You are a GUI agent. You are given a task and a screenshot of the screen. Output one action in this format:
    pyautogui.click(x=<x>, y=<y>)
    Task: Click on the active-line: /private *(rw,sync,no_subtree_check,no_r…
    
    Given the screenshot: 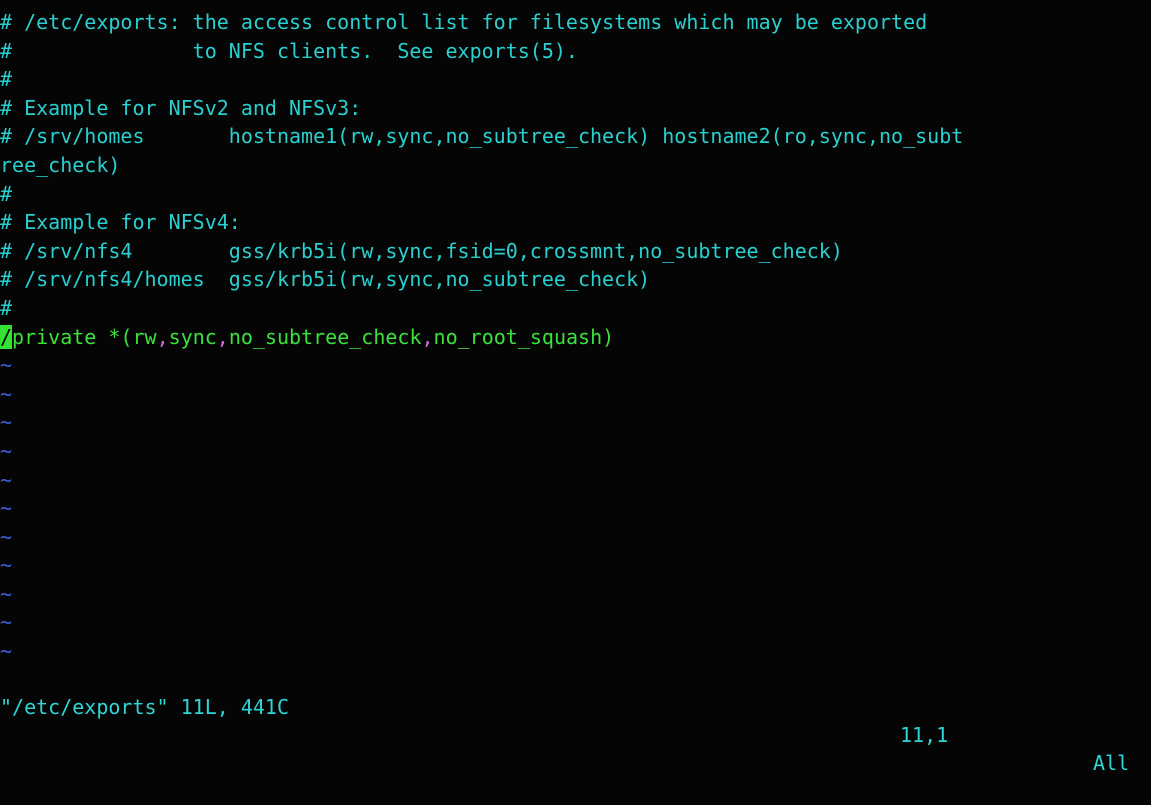 What is the action you would take?
    pyautogui.click(x=575, y=337)
    